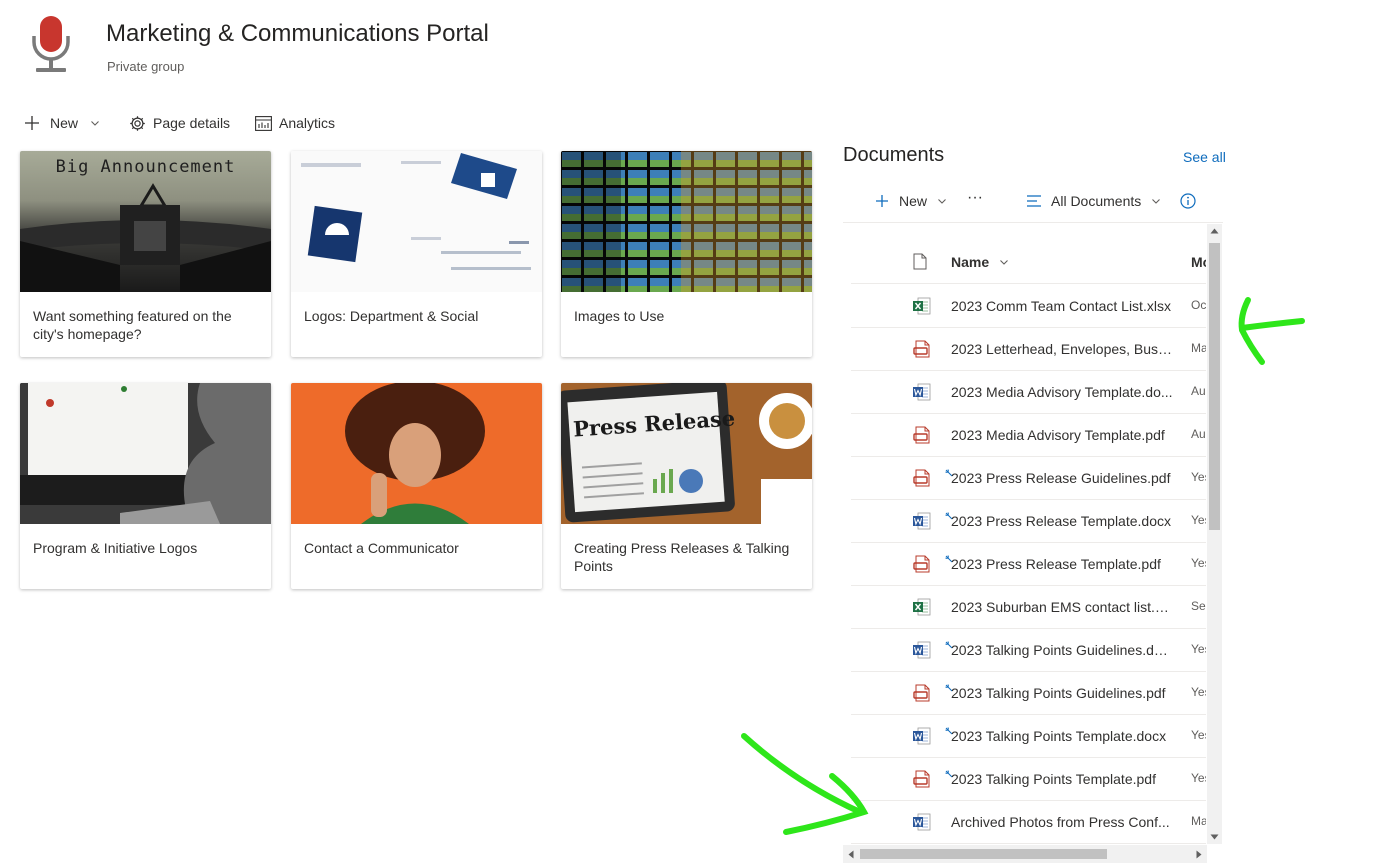  What do you see at coordinates (192, 123) in the screenshot?
I see `page-details-label: Page details` at bounding box center [192, 123].